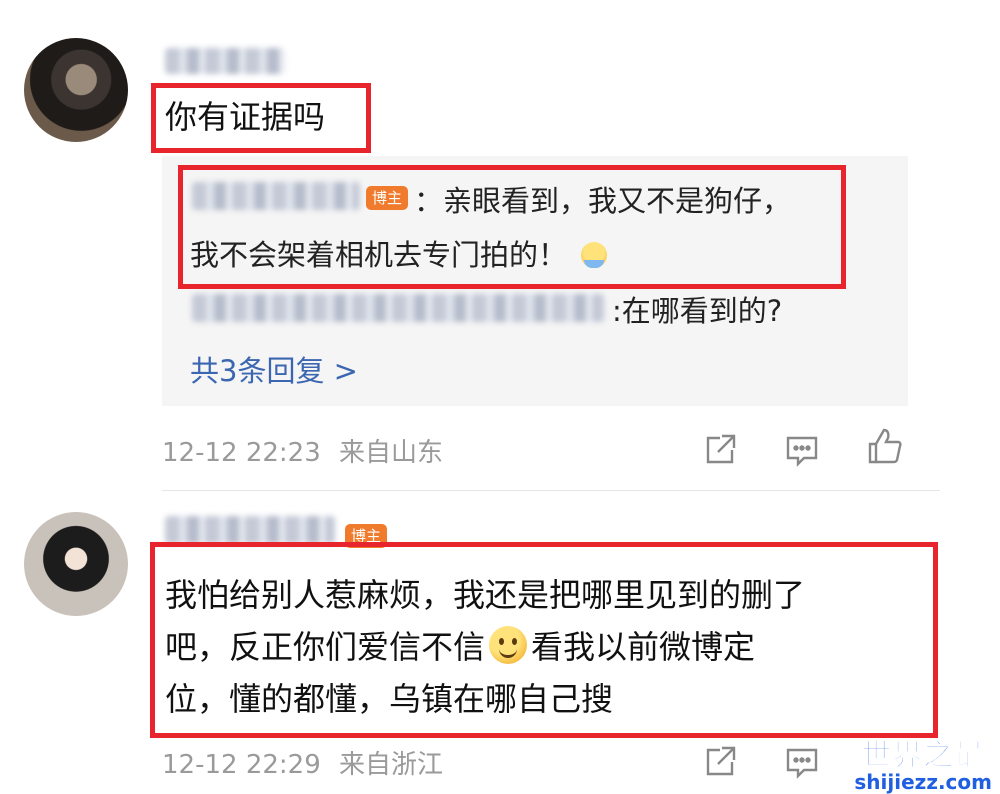 The image size is (1000, 794). What do you see at coordinates (512, 227) in the screenshot?
I see `highlight-box` at bounding box center [512, 227].